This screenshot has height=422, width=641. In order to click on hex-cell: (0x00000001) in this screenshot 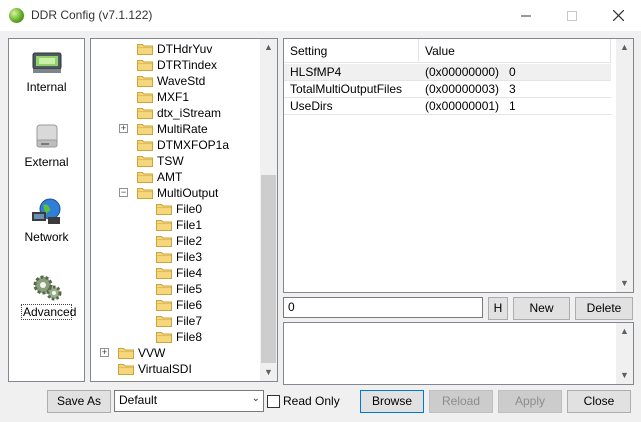, I will do `click(462, 106)`.